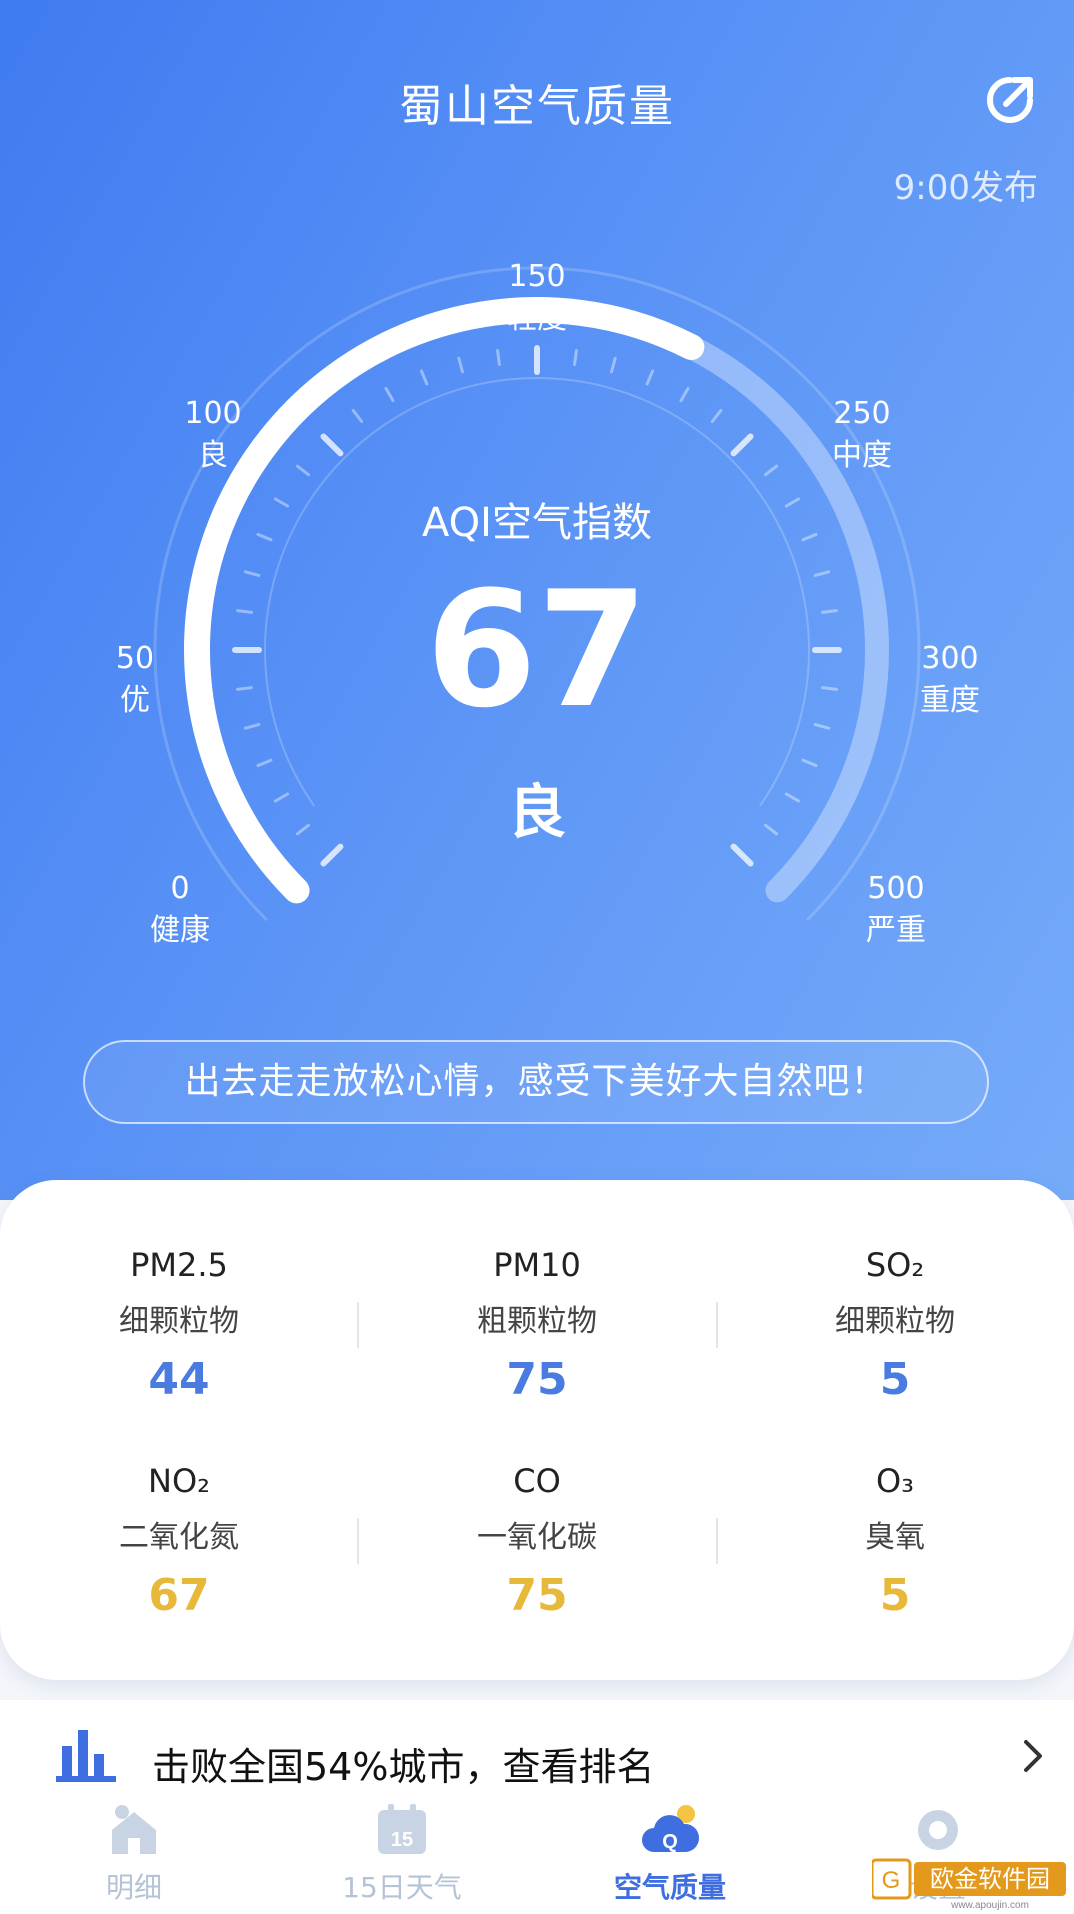 Image resolution: width=1074 pixels, height=1914 pixels. Describe the element at coordinates (180, 909) in the screenshot. I see `gauge-label-0: 0 健康` at that location.